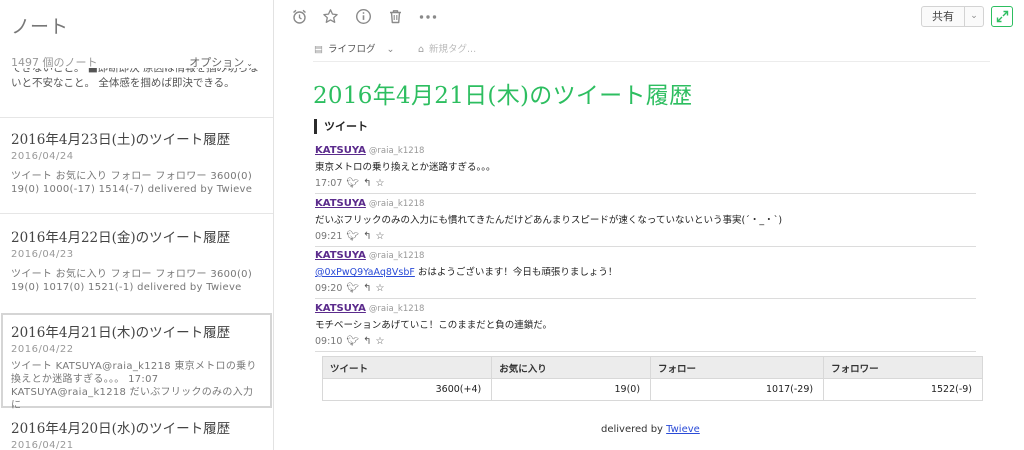 This screenshot has width=1024, height=450. Describe the element at coordinates (571, 389) in the screenshot. I see `table-cell: 19(0)` at that location.